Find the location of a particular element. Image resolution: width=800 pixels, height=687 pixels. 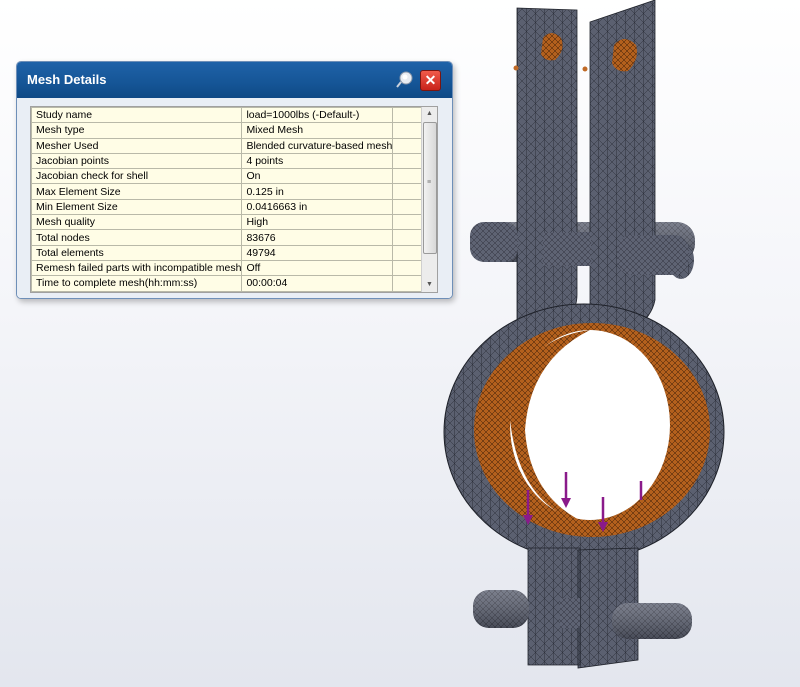

table-row: Jacobian points 4 points is located at coordinates (234, 161).